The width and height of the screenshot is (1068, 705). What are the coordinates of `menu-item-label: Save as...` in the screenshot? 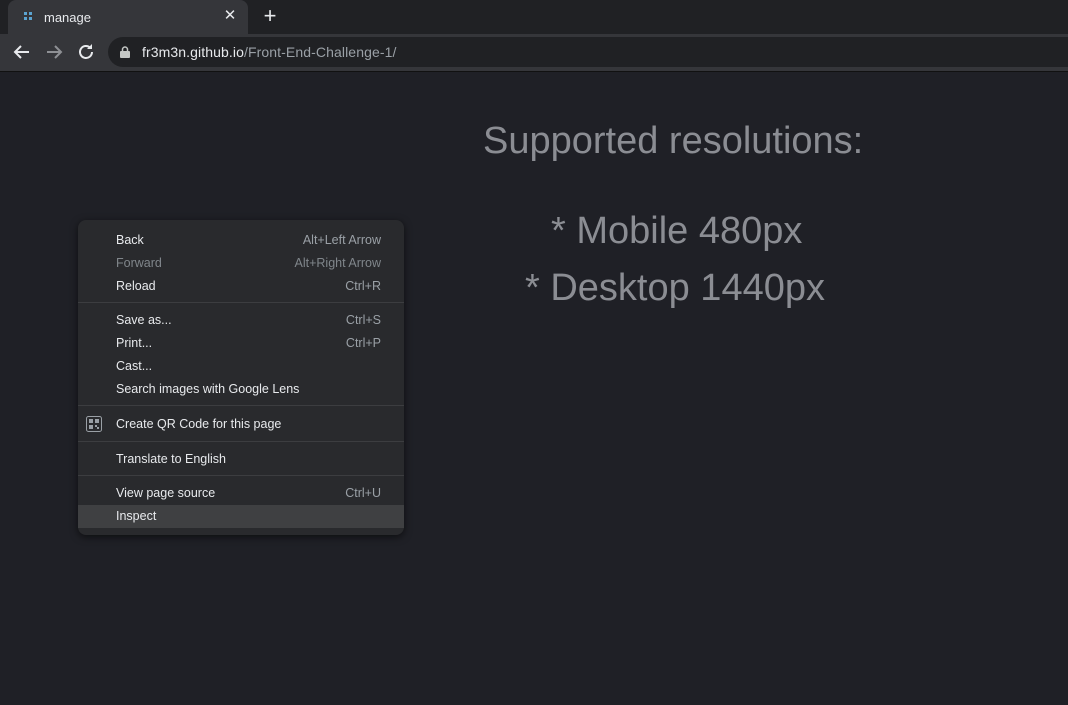 It's located at (144, 320).